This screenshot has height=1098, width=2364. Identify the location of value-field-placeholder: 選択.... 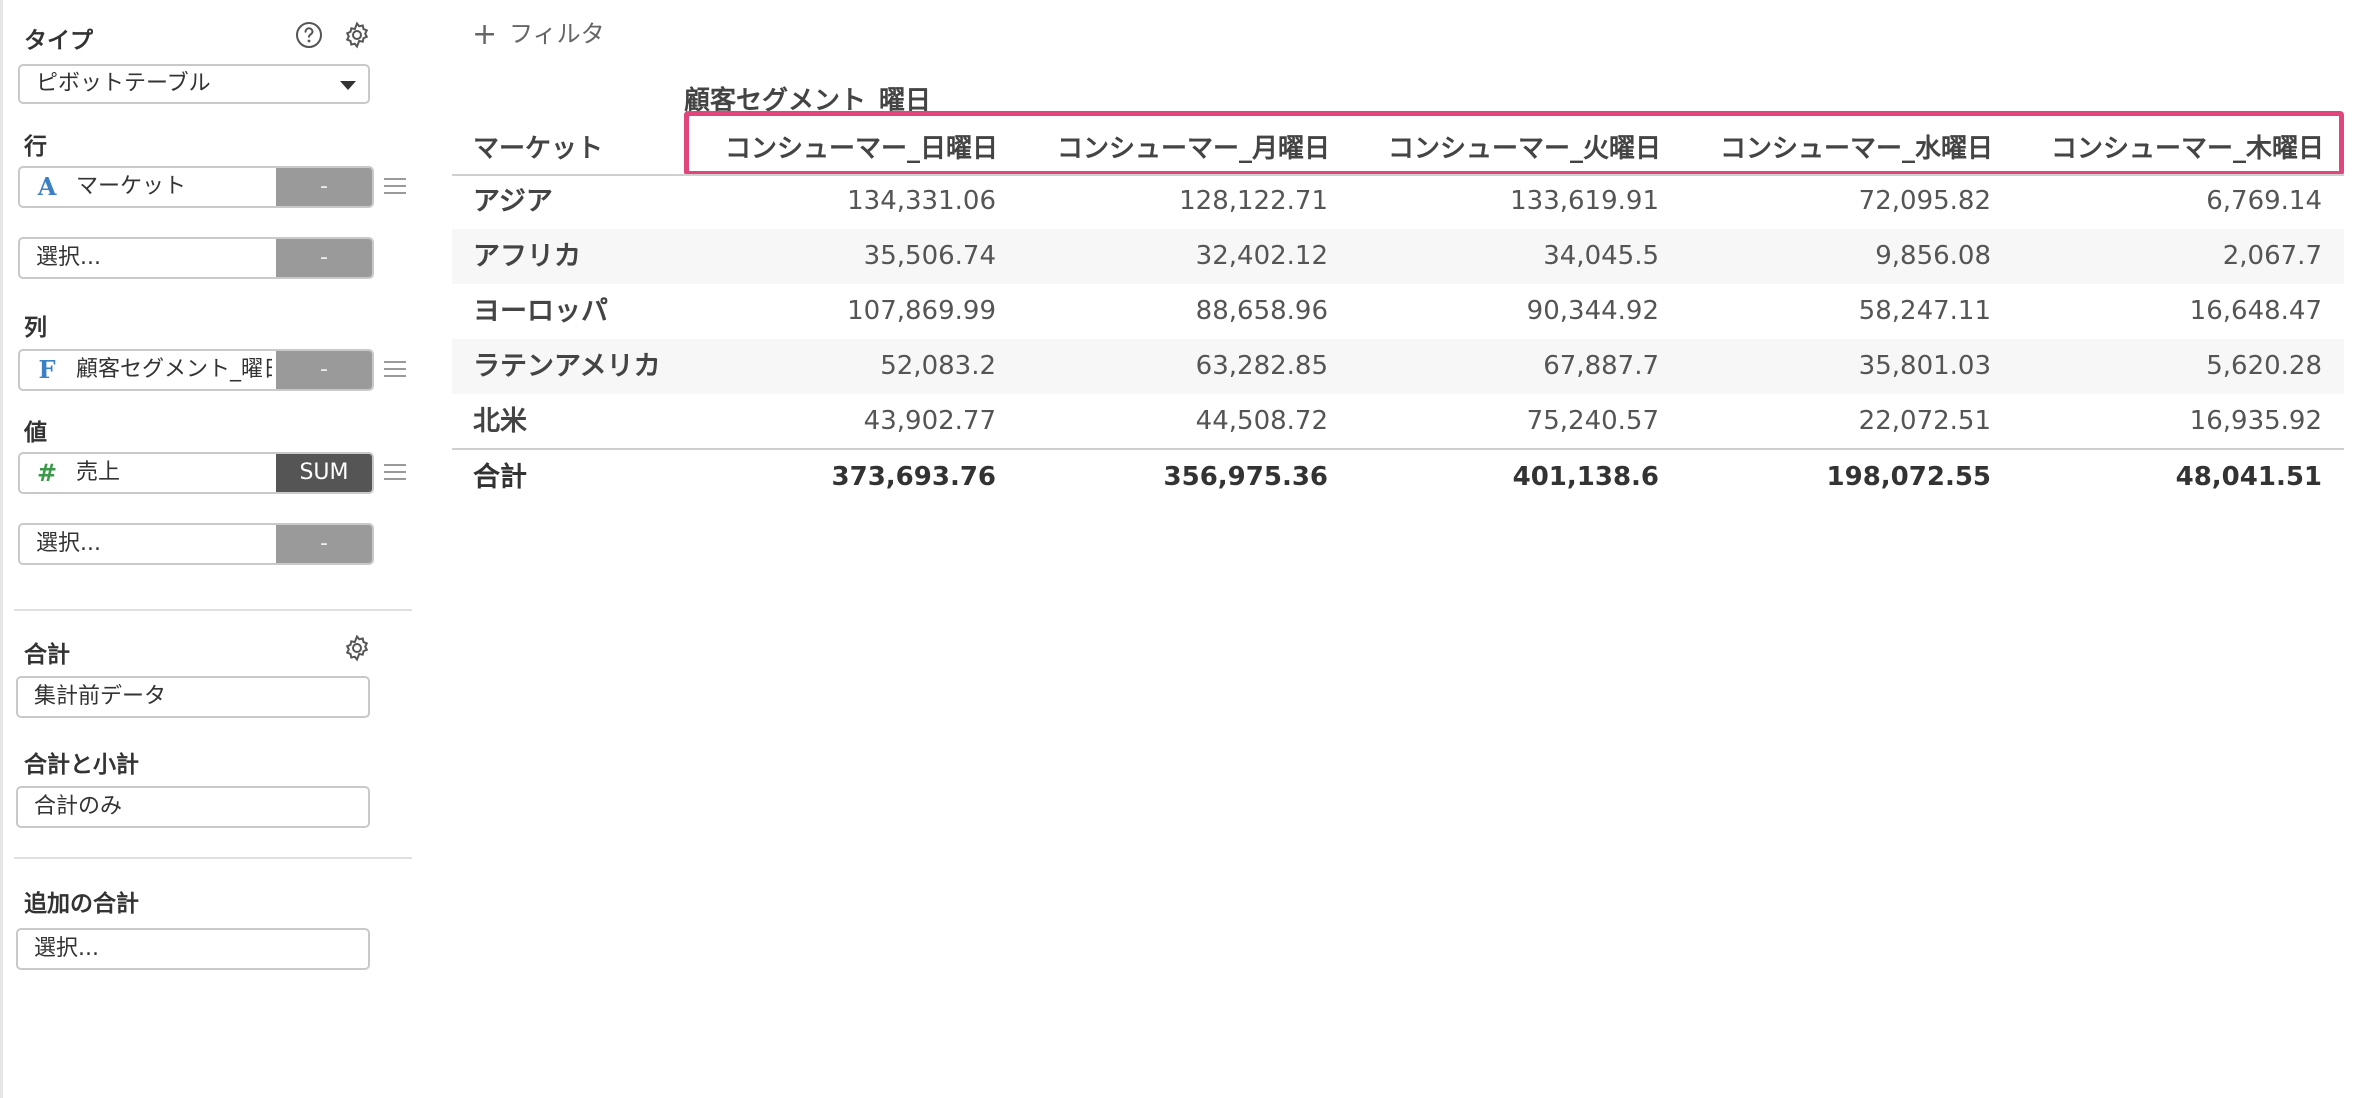
(68, 543).